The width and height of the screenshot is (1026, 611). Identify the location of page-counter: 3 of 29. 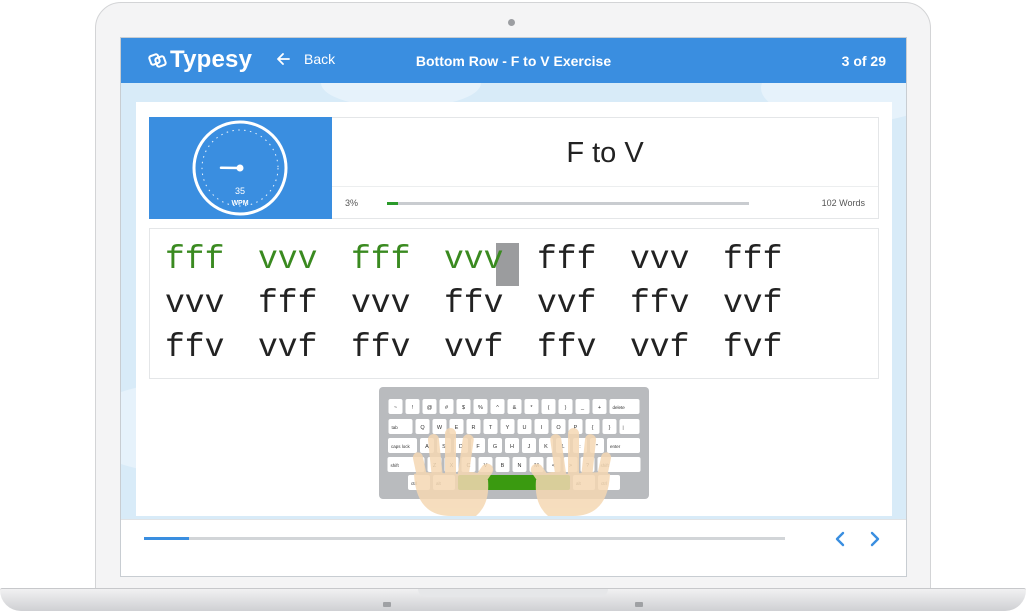
(863, 61).